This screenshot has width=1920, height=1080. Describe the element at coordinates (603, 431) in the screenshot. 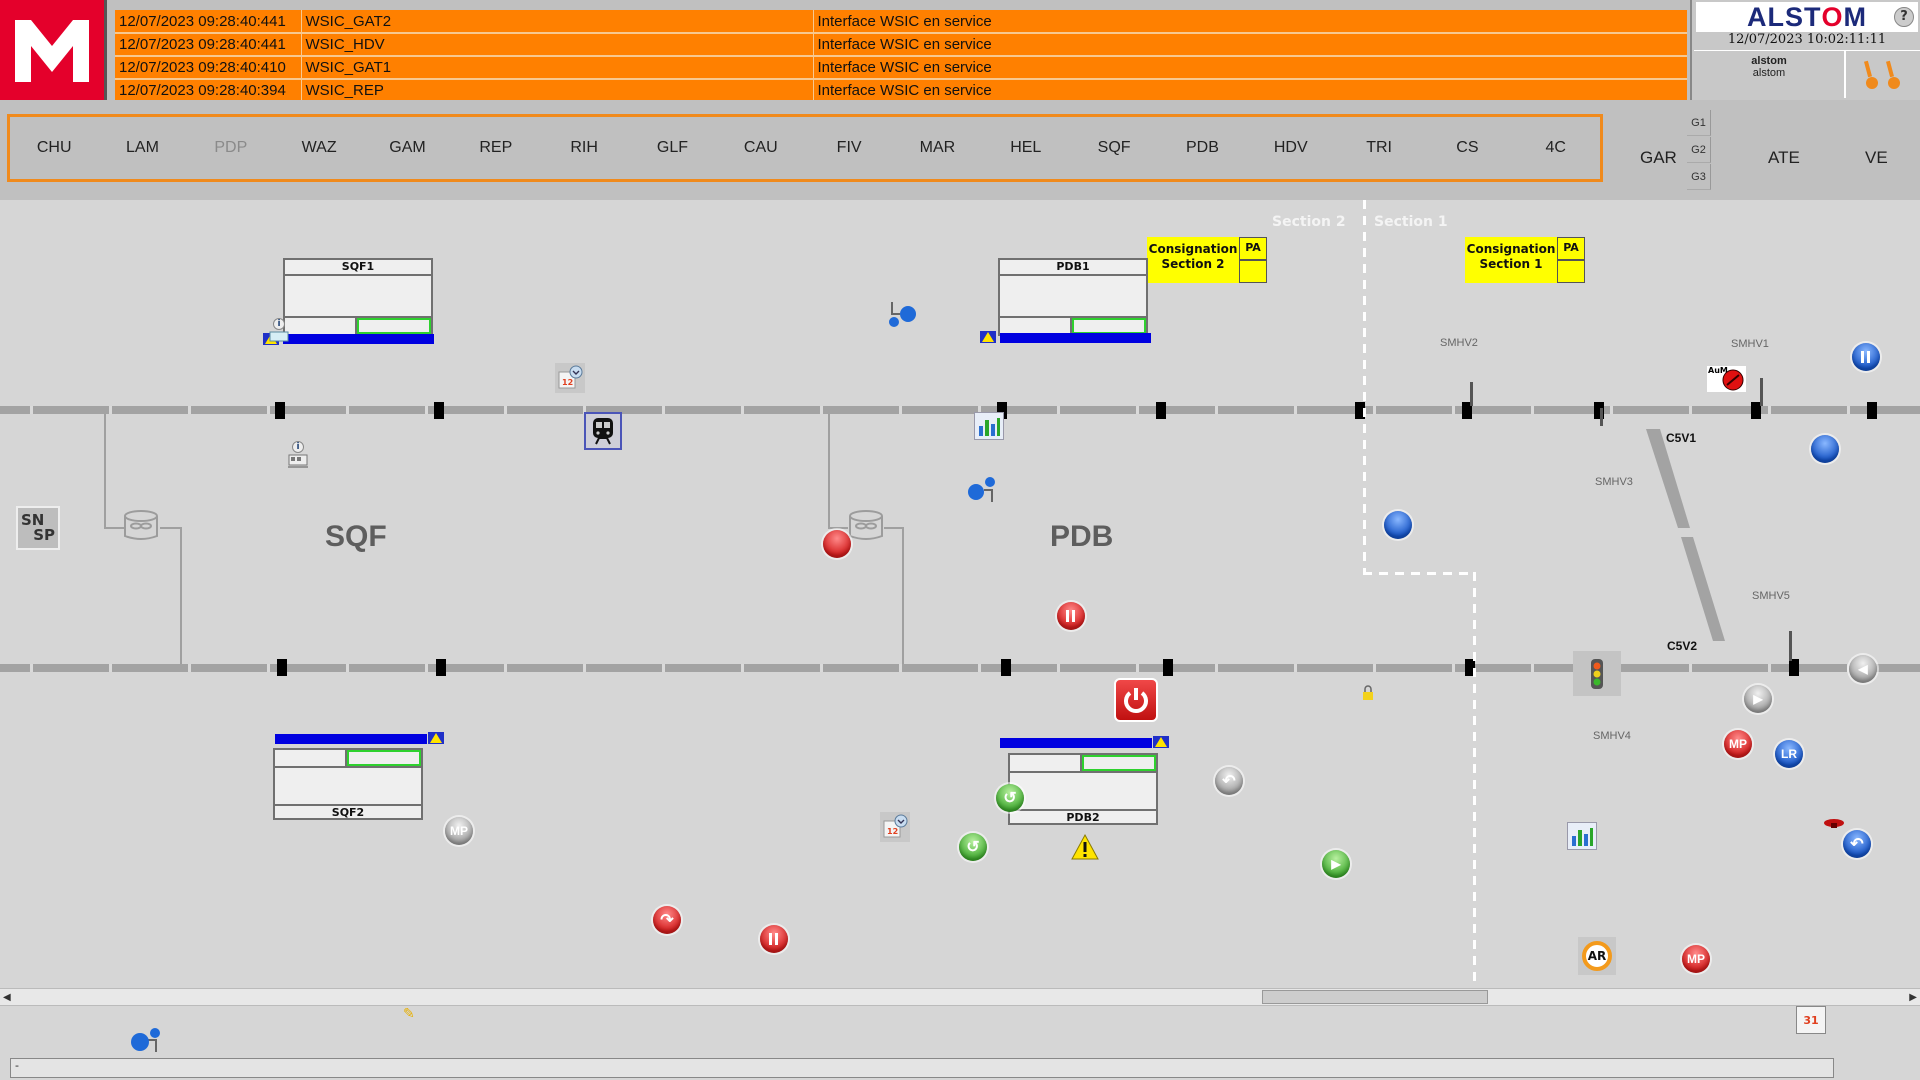

I see `train-button` at that location.